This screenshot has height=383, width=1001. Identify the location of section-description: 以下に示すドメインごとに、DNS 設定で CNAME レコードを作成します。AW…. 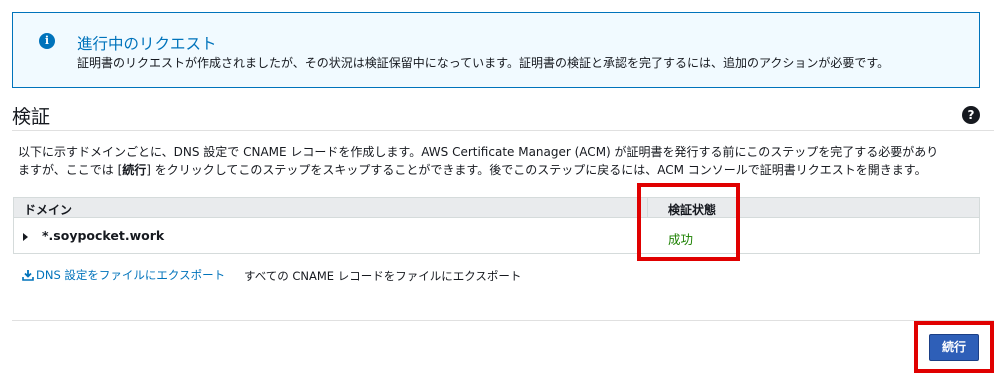
(499, 161).